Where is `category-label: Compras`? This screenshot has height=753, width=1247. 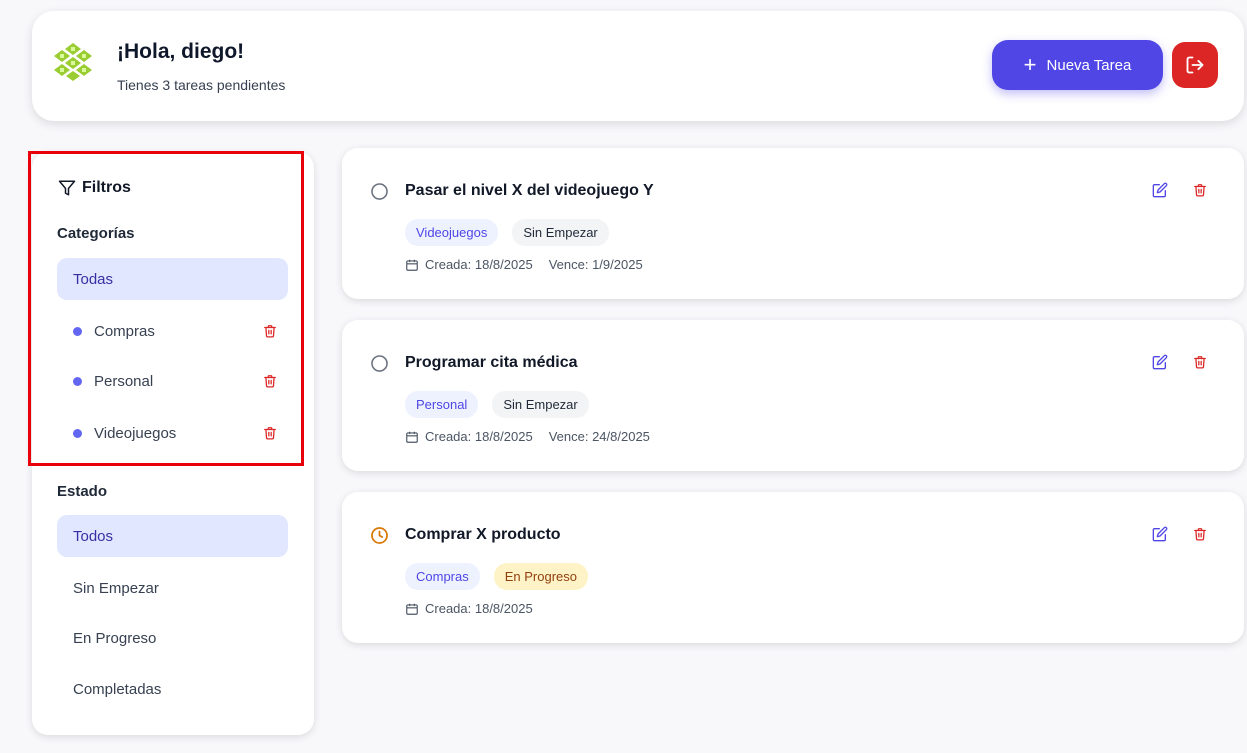
category-label: Compras is located at coordinates (124, 331).